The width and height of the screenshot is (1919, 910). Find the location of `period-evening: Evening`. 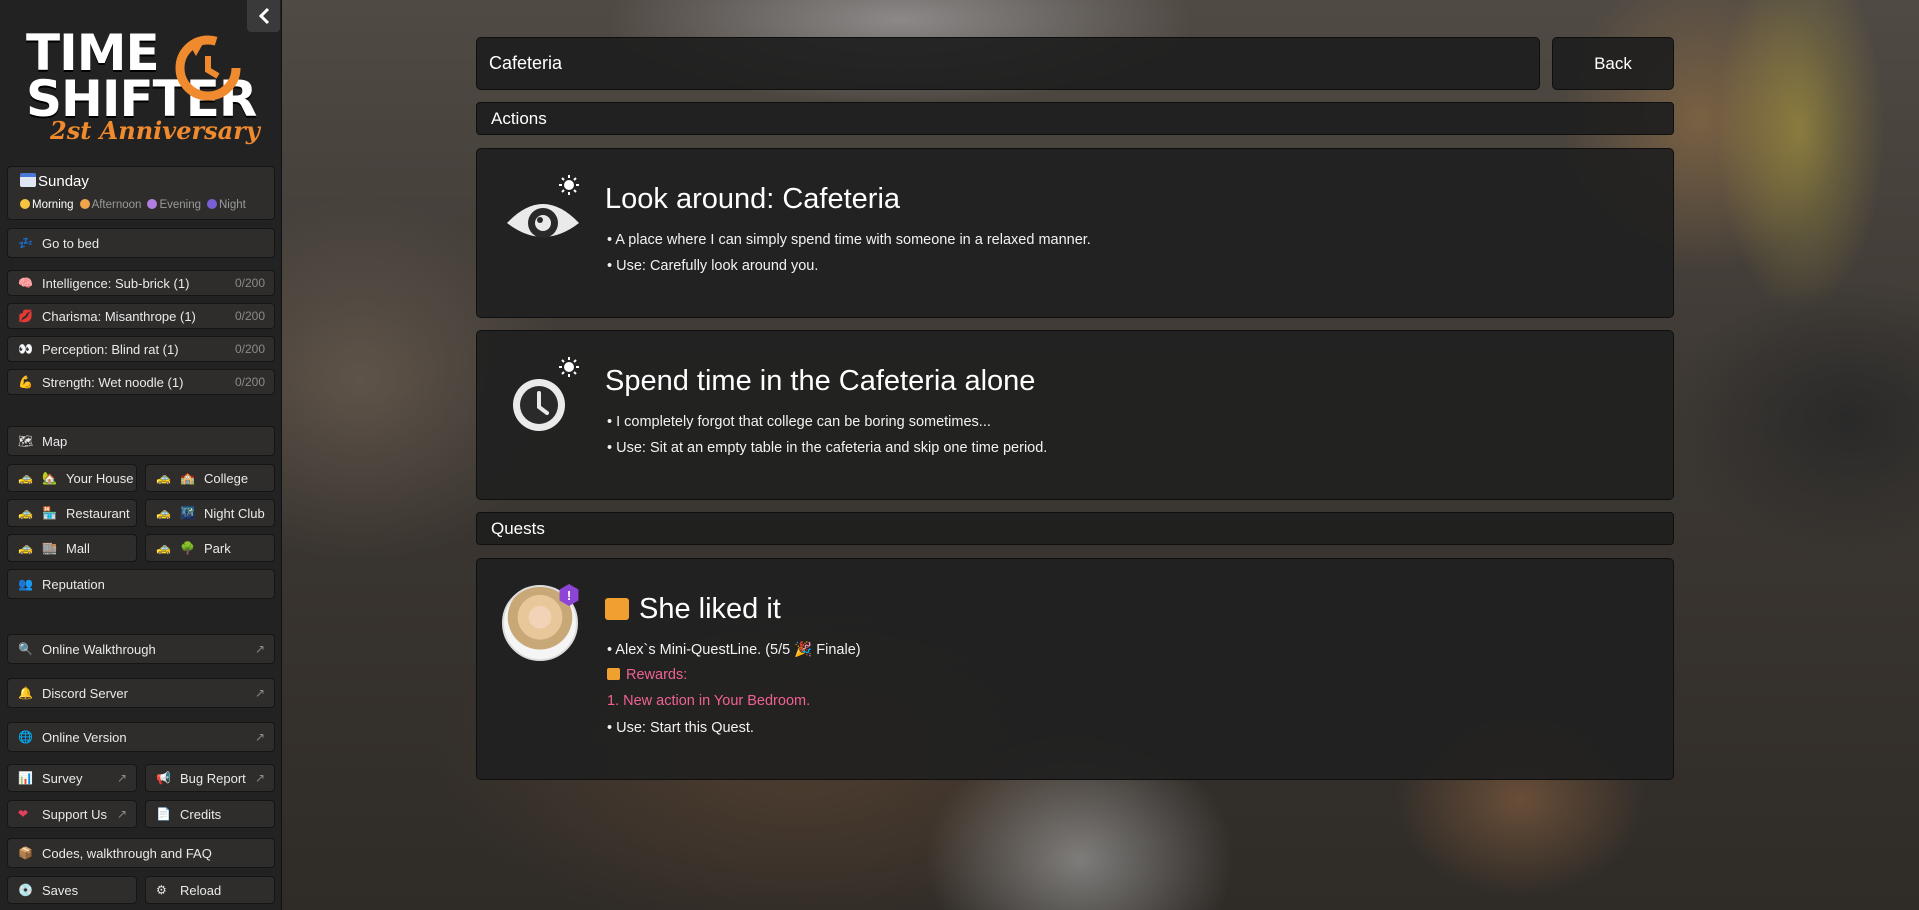

period-evening: Evening is located at coordinates (174, 205).